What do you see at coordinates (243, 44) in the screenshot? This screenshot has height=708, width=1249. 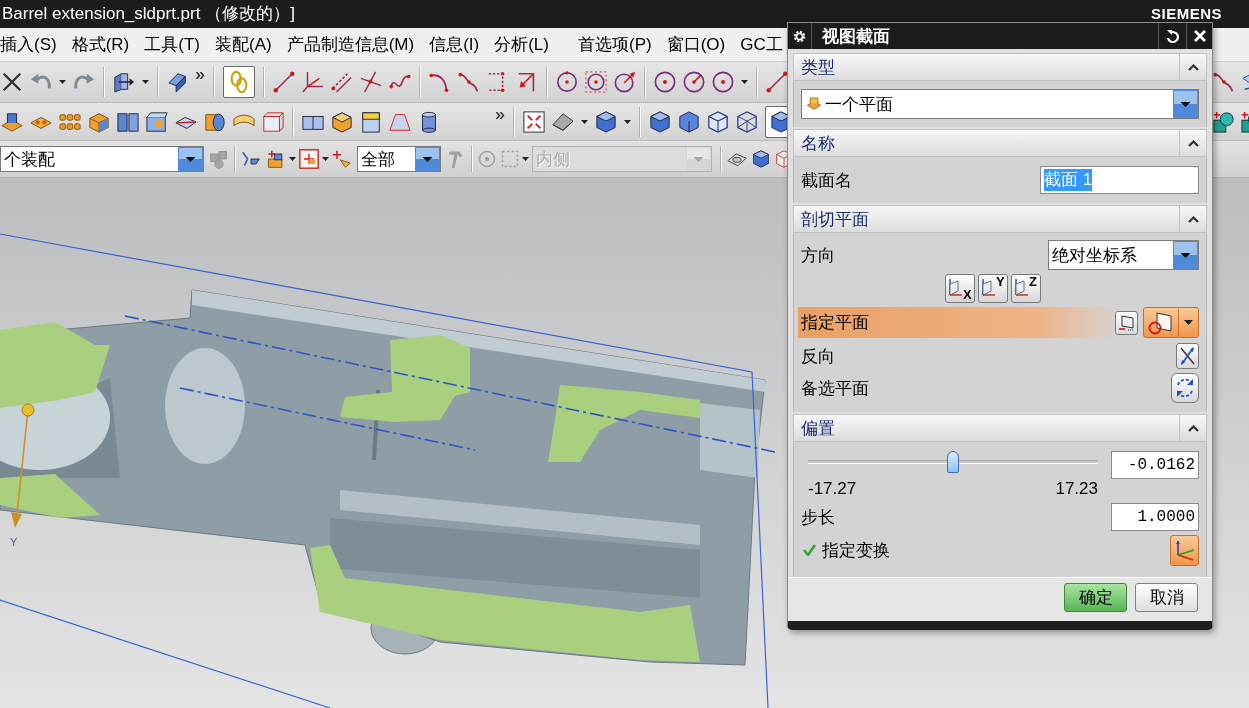 I see `menu-item: 装配(A)` at bounding box center [243, 44].